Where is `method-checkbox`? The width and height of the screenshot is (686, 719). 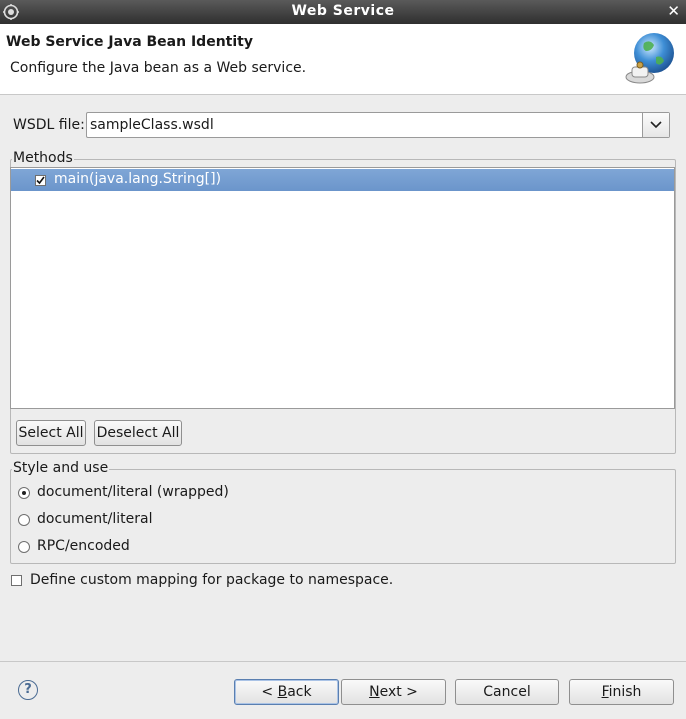
method-checkbox is located at coordinates (40, 180).